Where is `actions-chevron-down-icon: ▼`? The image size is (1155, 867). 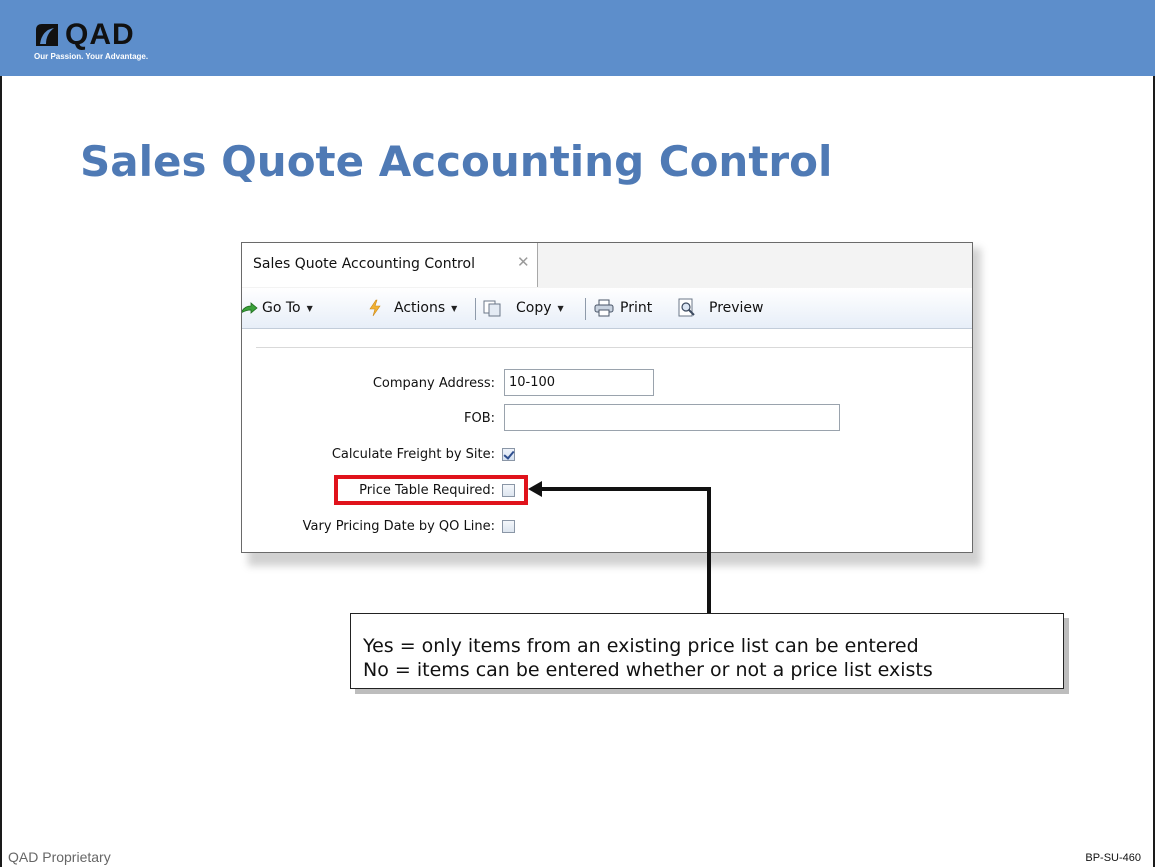
actions-chevron-down-icon: ▼ is located at coordinates (454, 308).